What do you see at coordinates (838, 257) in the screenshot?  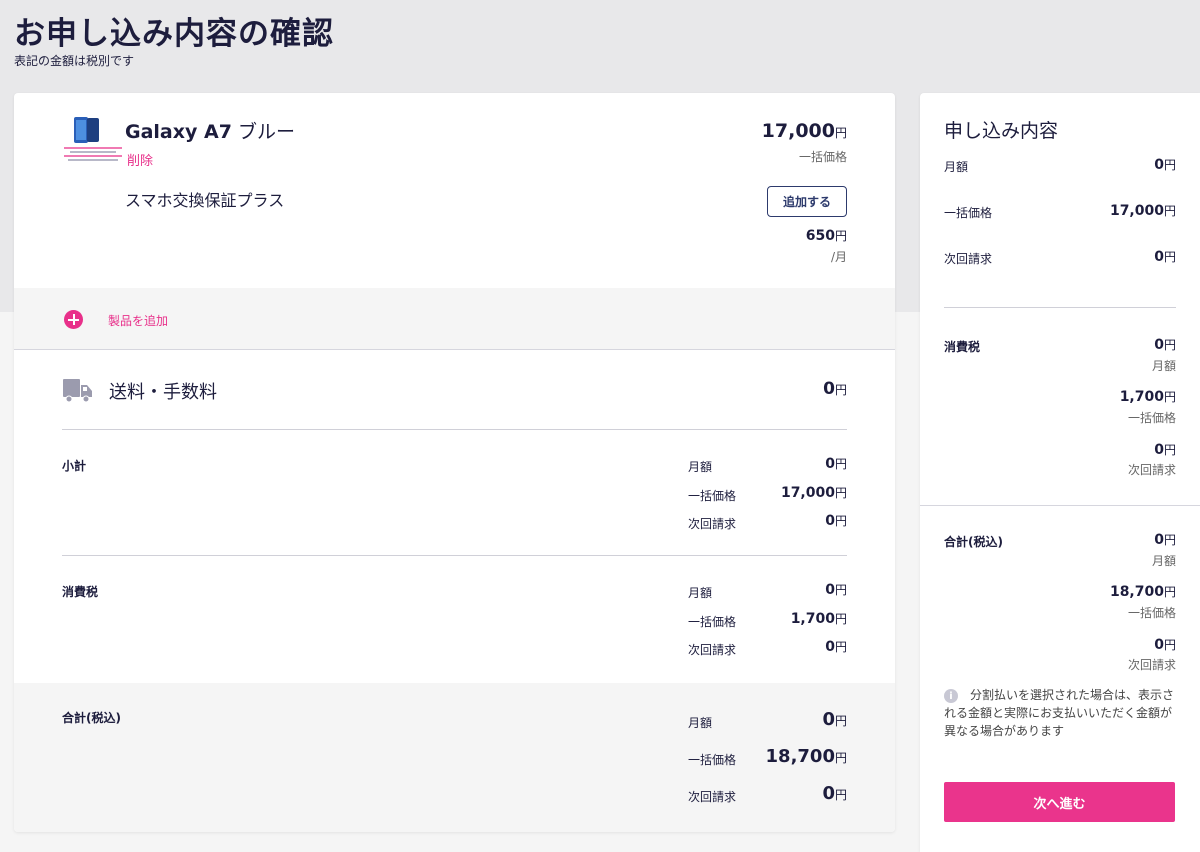 I see `option-price-caption: /月` at bounding box center [838, 257].